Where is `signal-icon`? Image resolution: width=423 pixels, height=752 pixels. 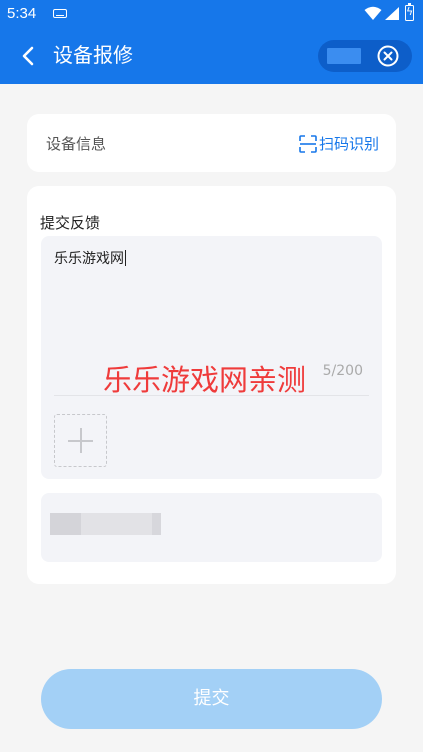
signal-icon is located at coordinates (392, 13).